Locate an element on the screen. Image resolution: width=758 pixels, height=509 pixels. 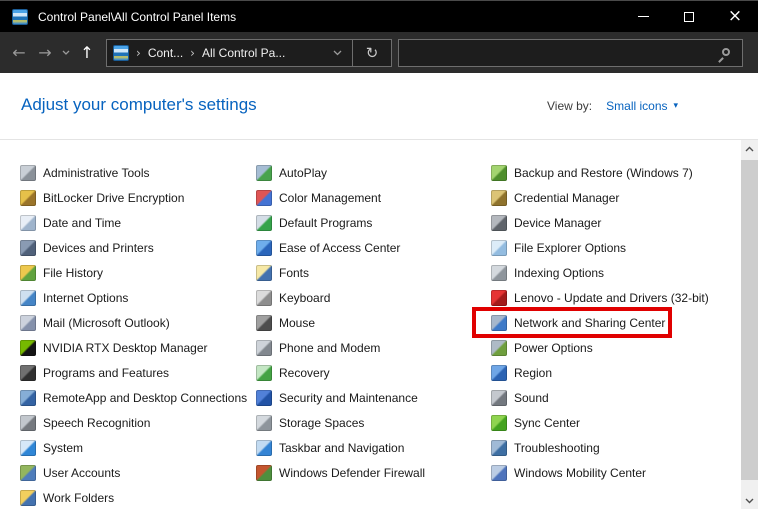
control-panel-item-credential-manager: Credential Manager is located at coordinates (555, 197).